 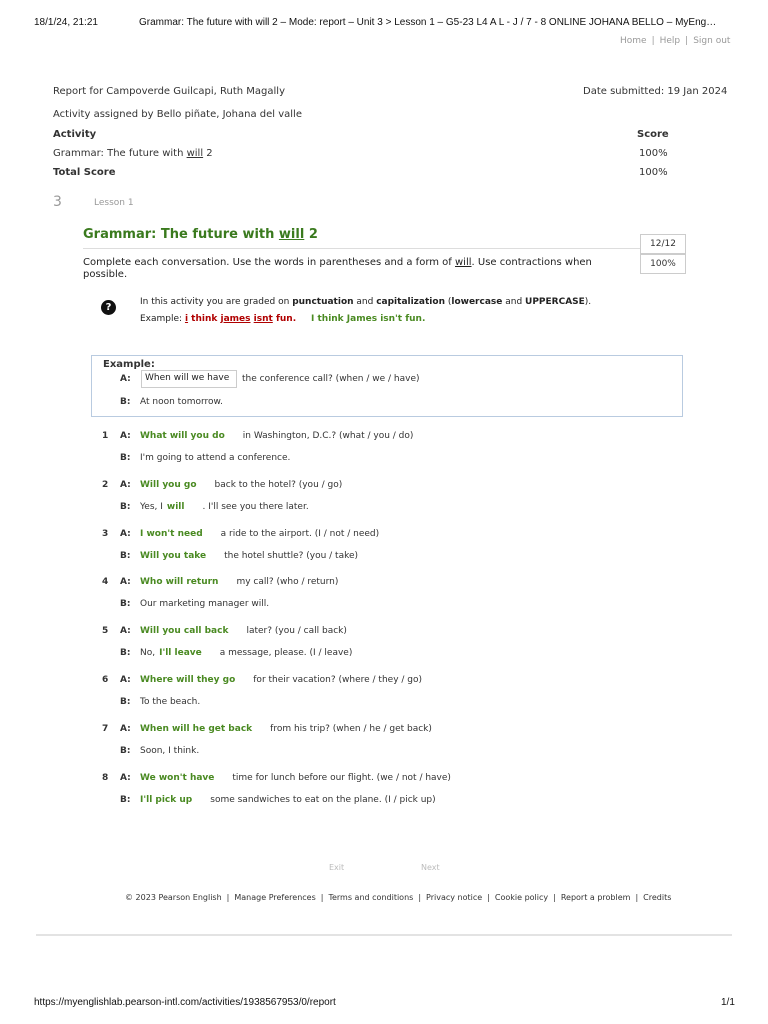 What do you see at coordinates (633, 41) in the screenshot?
I see `home-link: Home` at bounding box center [633, 41].